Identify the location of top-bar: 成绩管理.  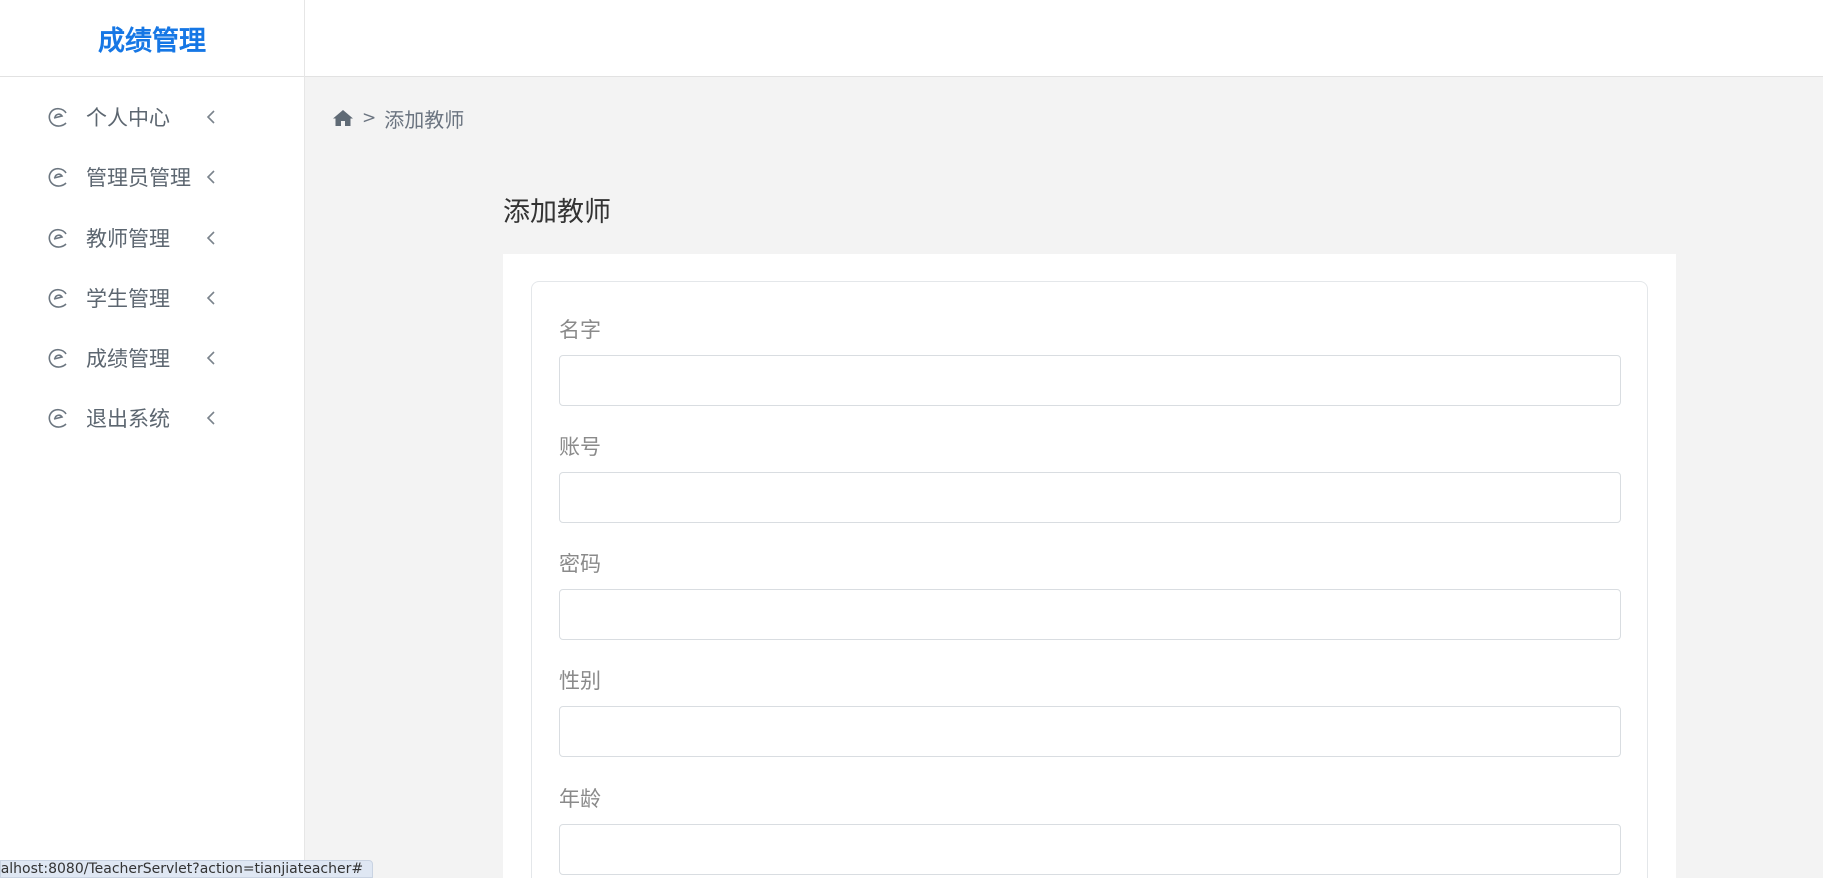
(911, 38).